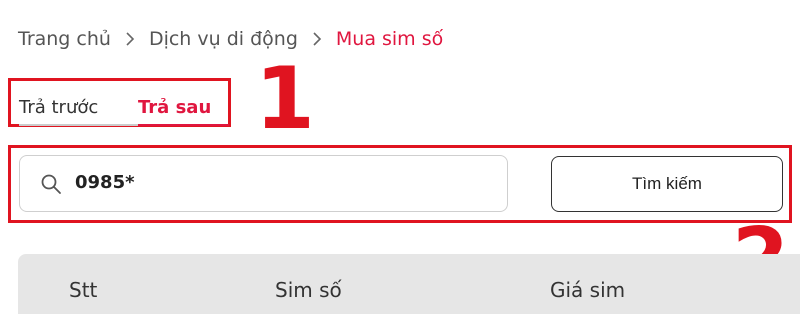  Describe the element at coordinates (51, 184) in the screenshot. I see `search-icon` at that location.